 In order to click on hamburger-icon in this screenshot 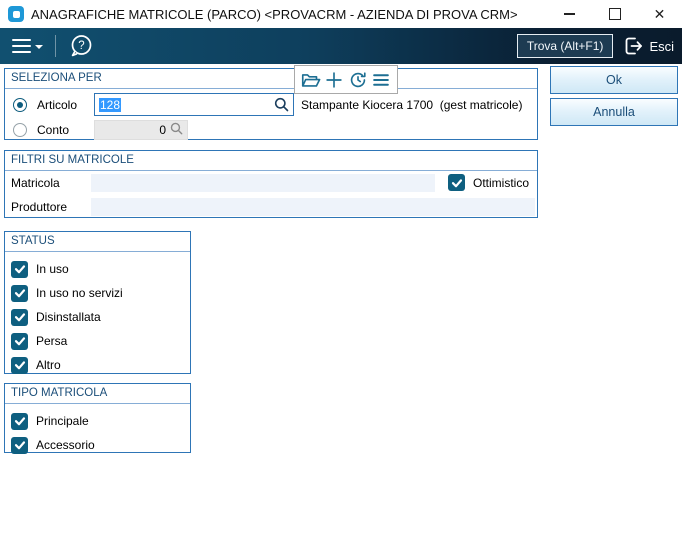, I will do `click(21, 46)`.